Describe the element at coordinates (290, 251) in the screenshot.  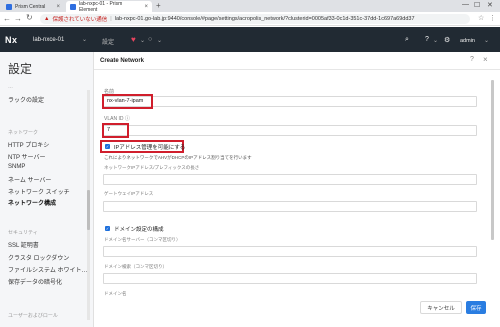
I see `dns-field` at that location.